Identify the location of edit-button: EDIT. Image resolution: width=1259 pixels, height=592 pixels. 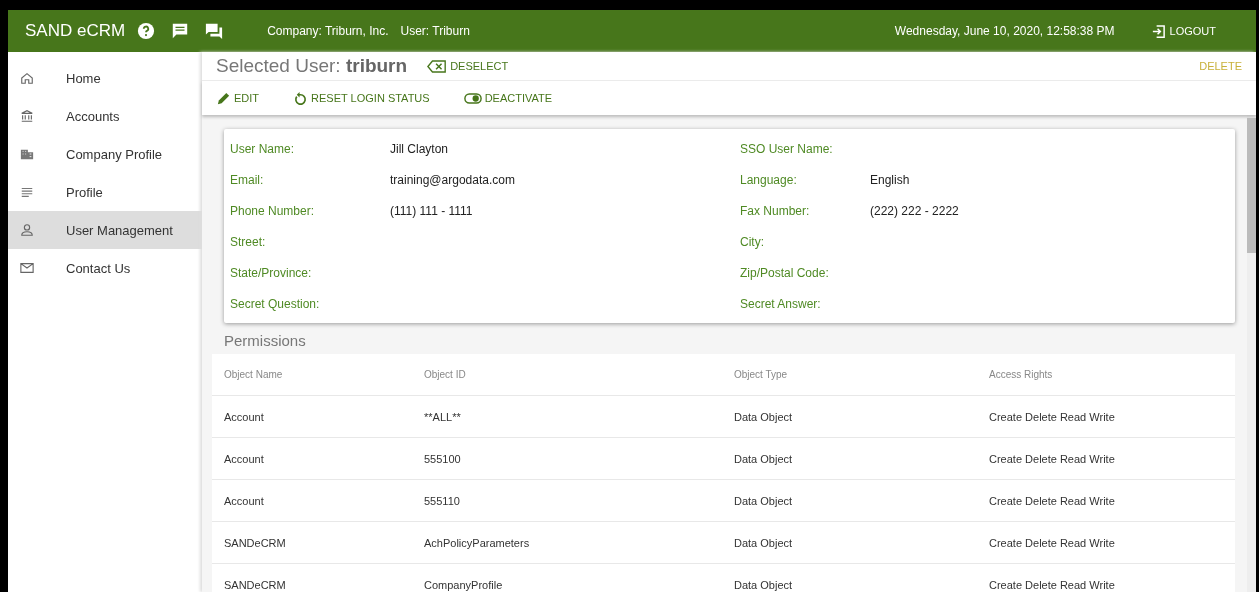
(238, 98).